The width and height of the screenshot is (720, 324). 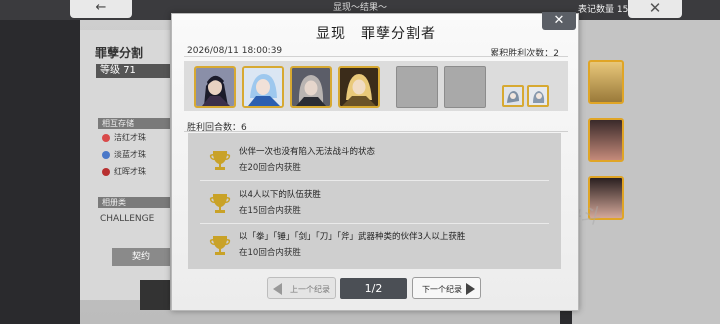 What do you see at coordinates (307, 152) in the screenshot?
I see `achievement-text: 伙伴一次也没有陷入无法战斗的状态` at bounding box center [307, 152].